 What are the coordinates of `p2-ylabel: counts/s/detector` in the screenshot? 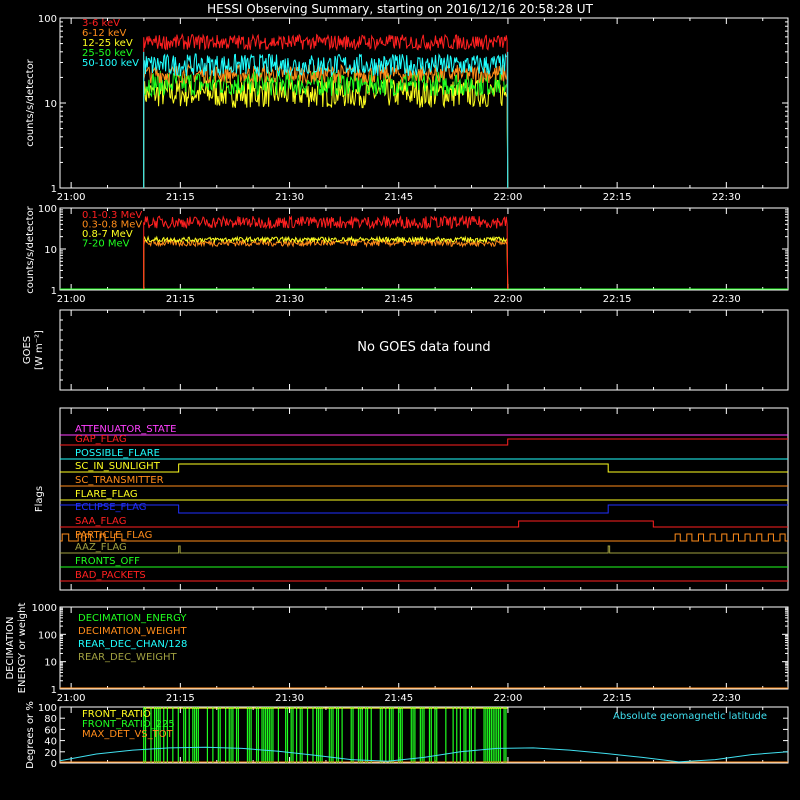 It's located at (30, 249).